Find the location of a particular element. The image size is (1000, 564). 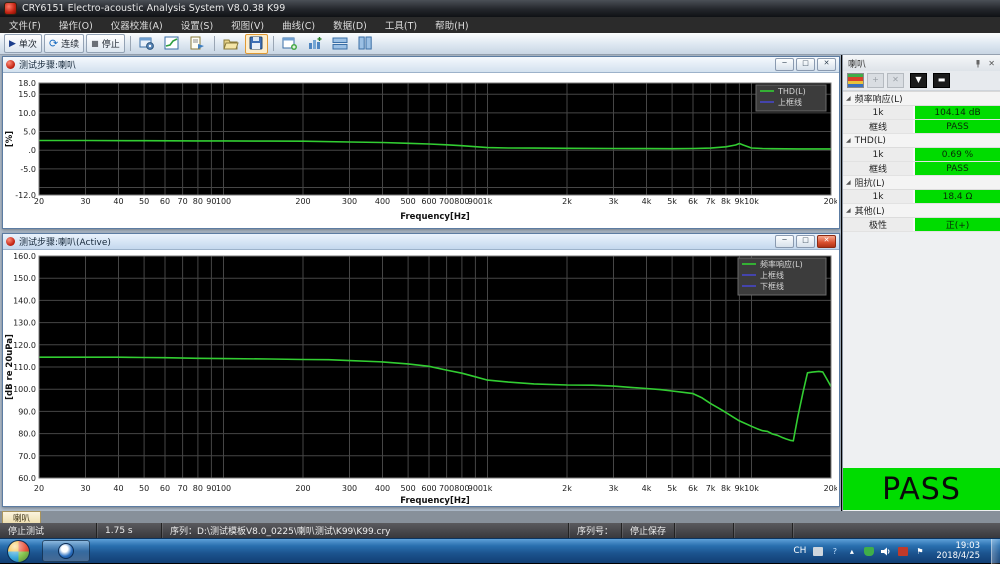

menu-item-6: 数据(D) is located at coordinates (350, 25).